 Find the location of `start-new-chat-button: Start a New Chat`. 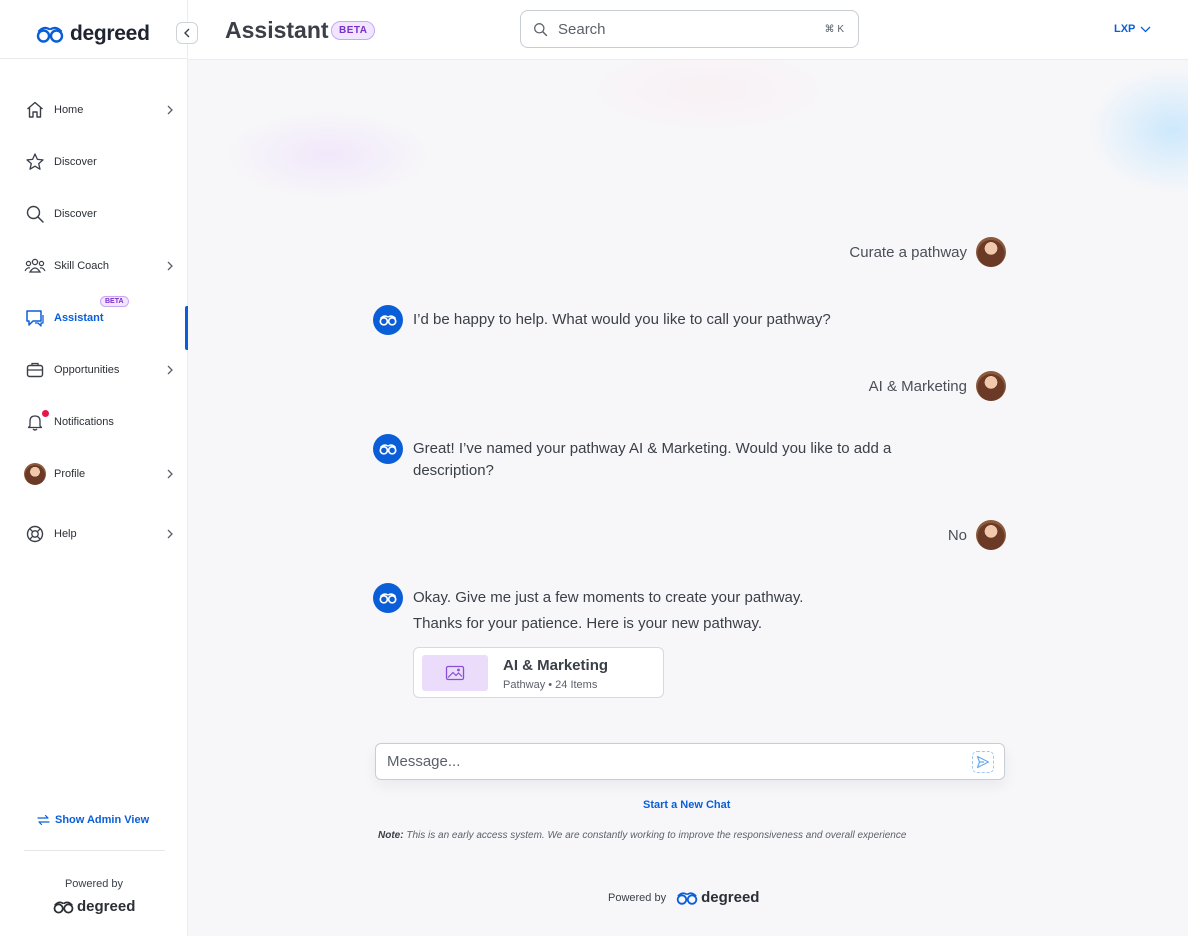

start-new-chat-button: Start a New Chat is located at coordinates (686, 805).